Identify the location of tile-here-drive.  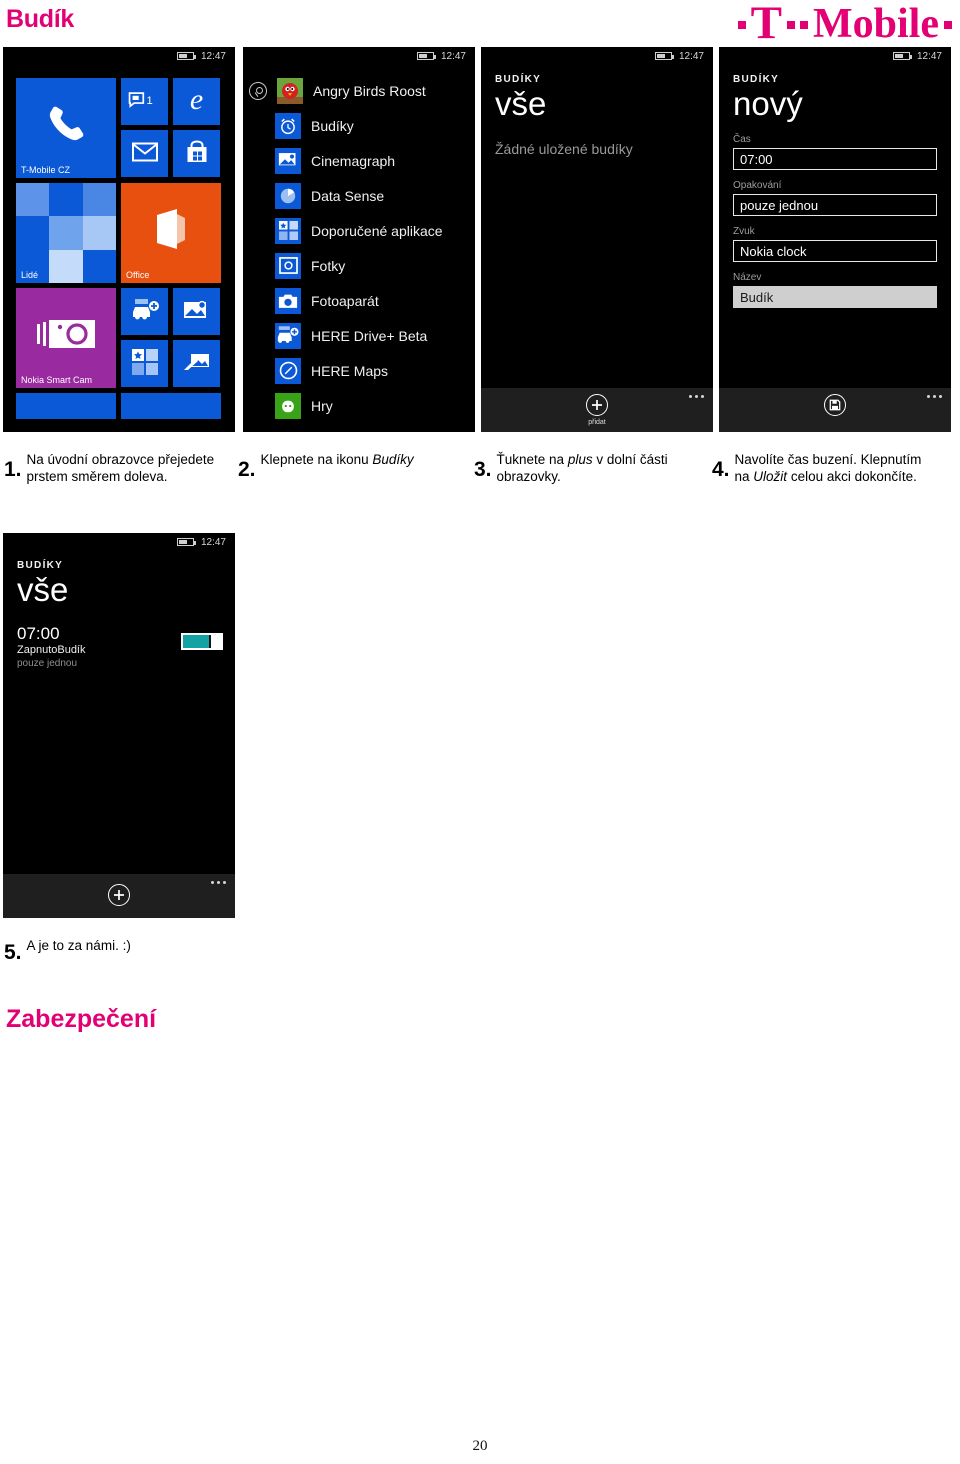
(144, 311).